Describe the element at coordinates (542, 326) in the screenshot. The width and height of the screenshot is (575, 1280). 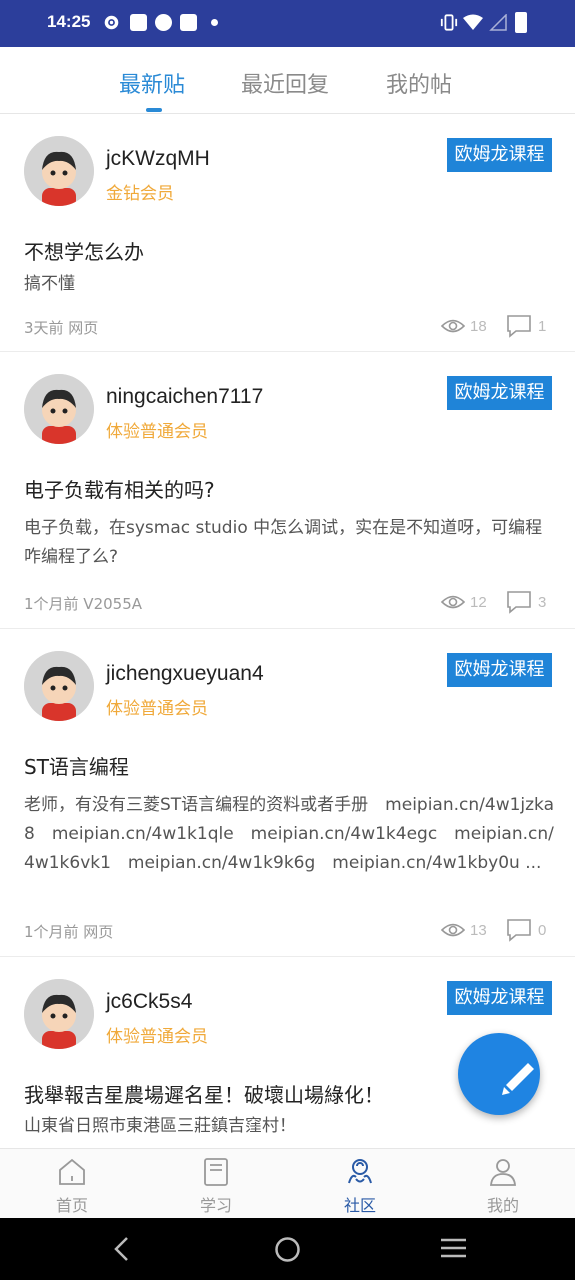
I see `comment-count: 1` at that location.